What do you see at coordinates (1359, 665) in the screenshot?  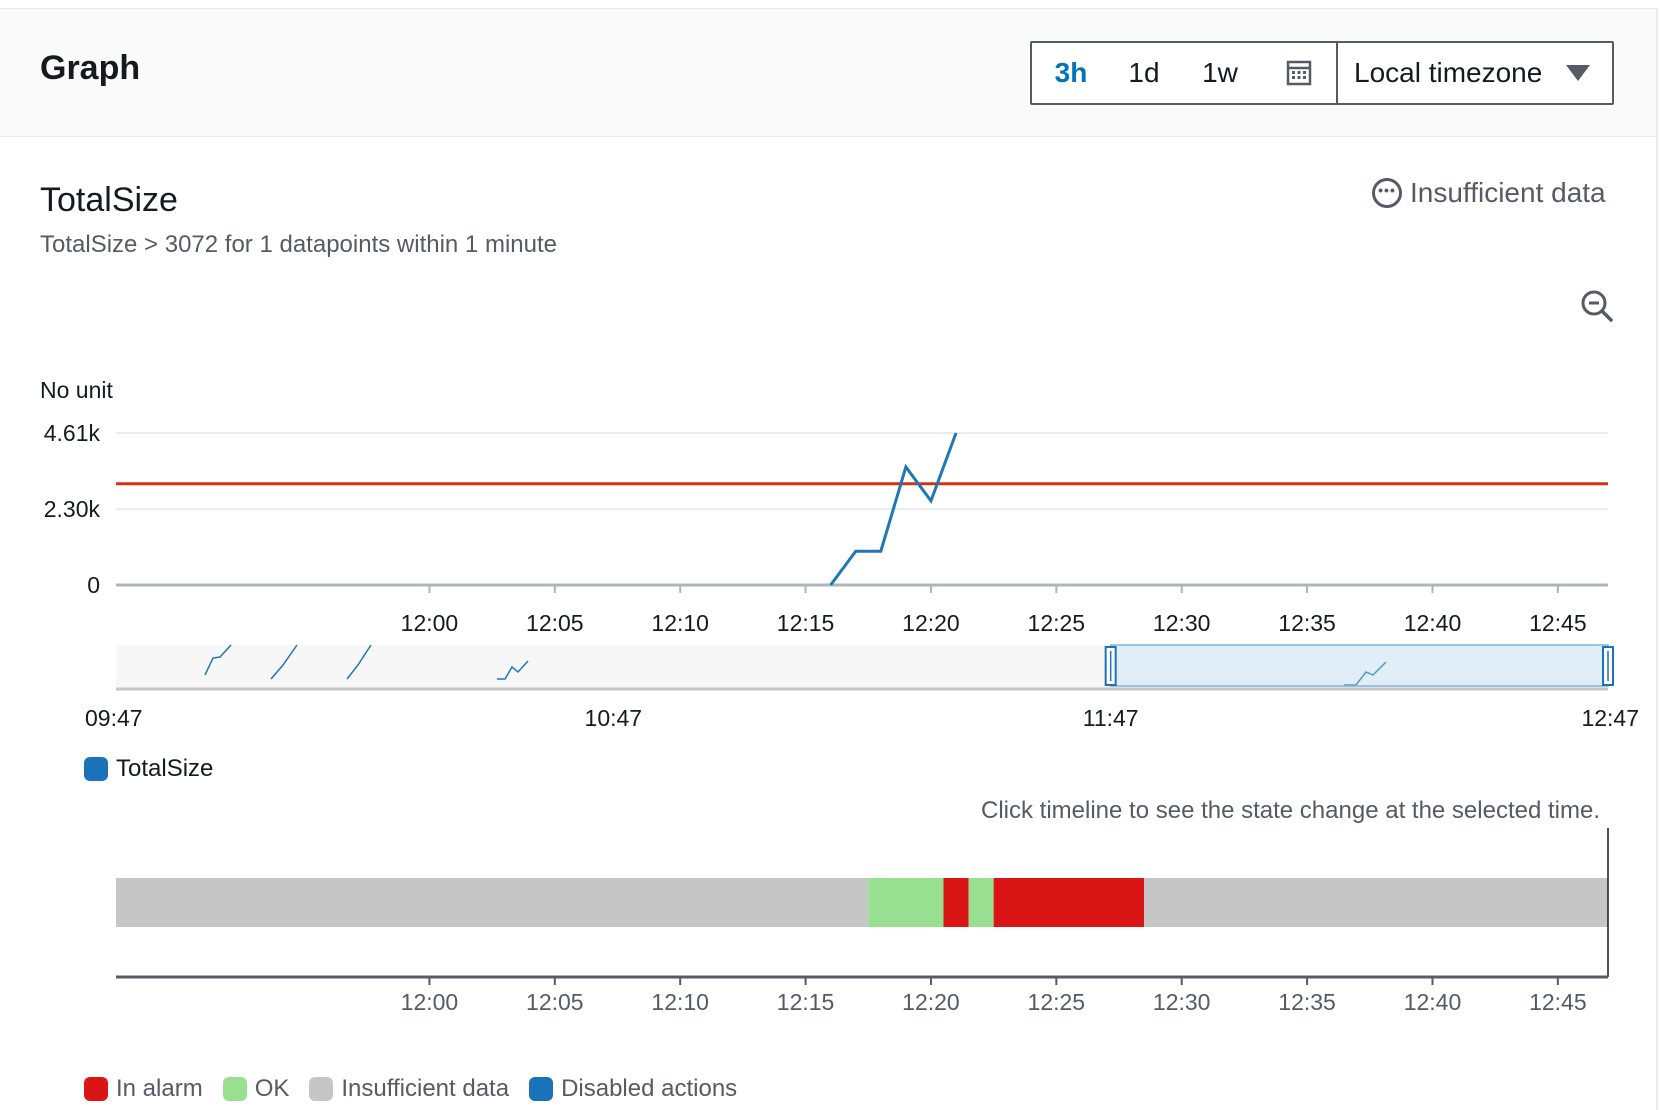 I see `navigator-selection` at bounding box center [1359, 665].